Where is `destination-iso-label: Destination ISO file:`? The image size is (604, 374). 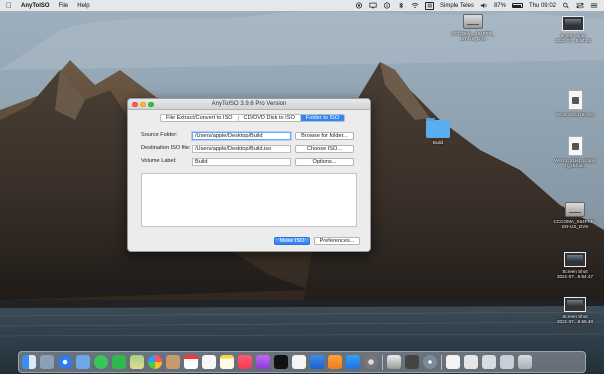 destination-iso-label: Destination ISO file: is located at coordinates (166, 148).